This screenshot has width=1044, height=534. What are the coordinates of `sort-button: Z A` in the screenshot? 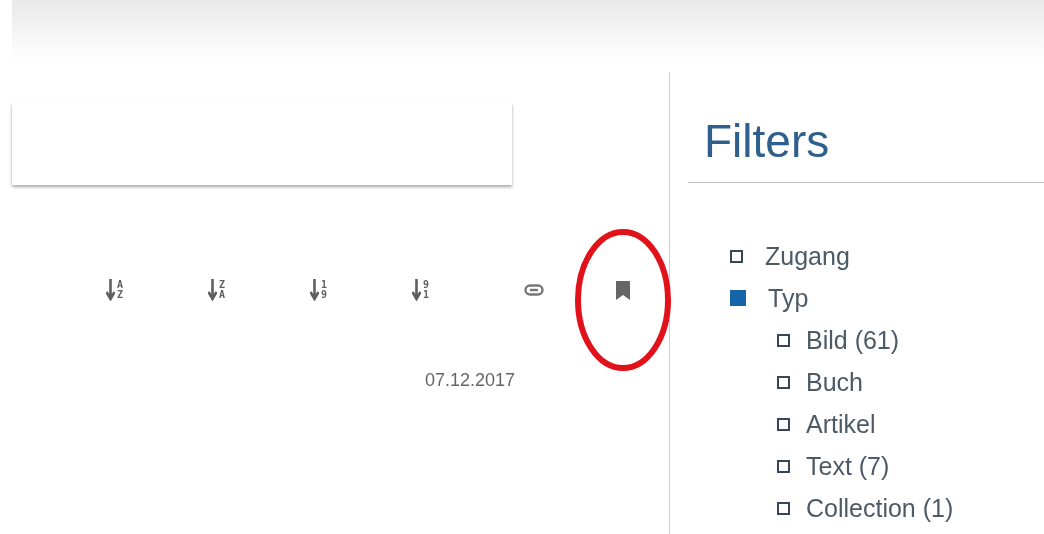 It's located at (259, 290).